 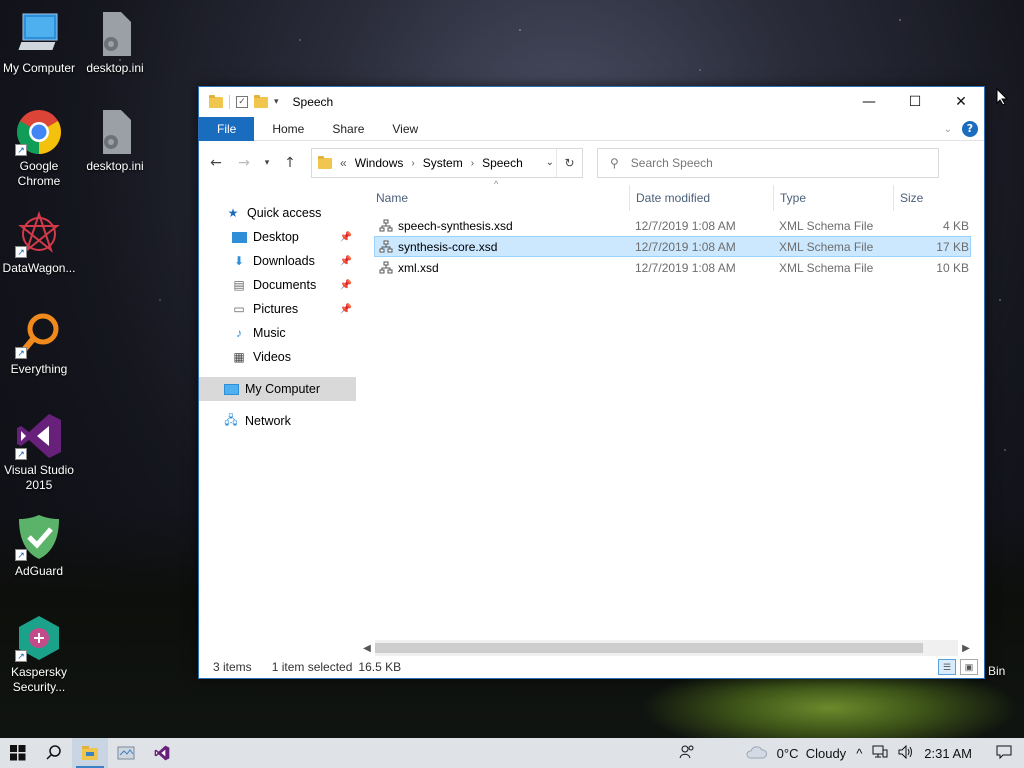 I want to click on forward-arrow-icon: →, so click(x=244, y=163).